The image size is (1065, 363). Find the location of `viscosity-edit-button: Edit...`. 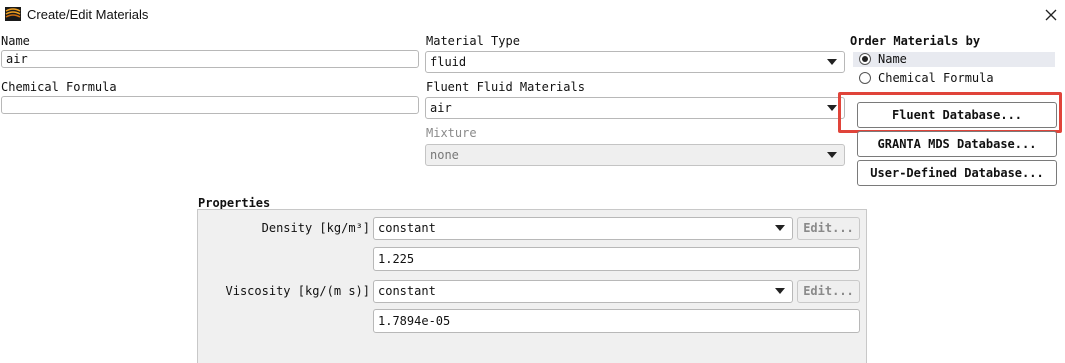

viscosity-edit-button: Edit... is located at coordinates (828, 291).